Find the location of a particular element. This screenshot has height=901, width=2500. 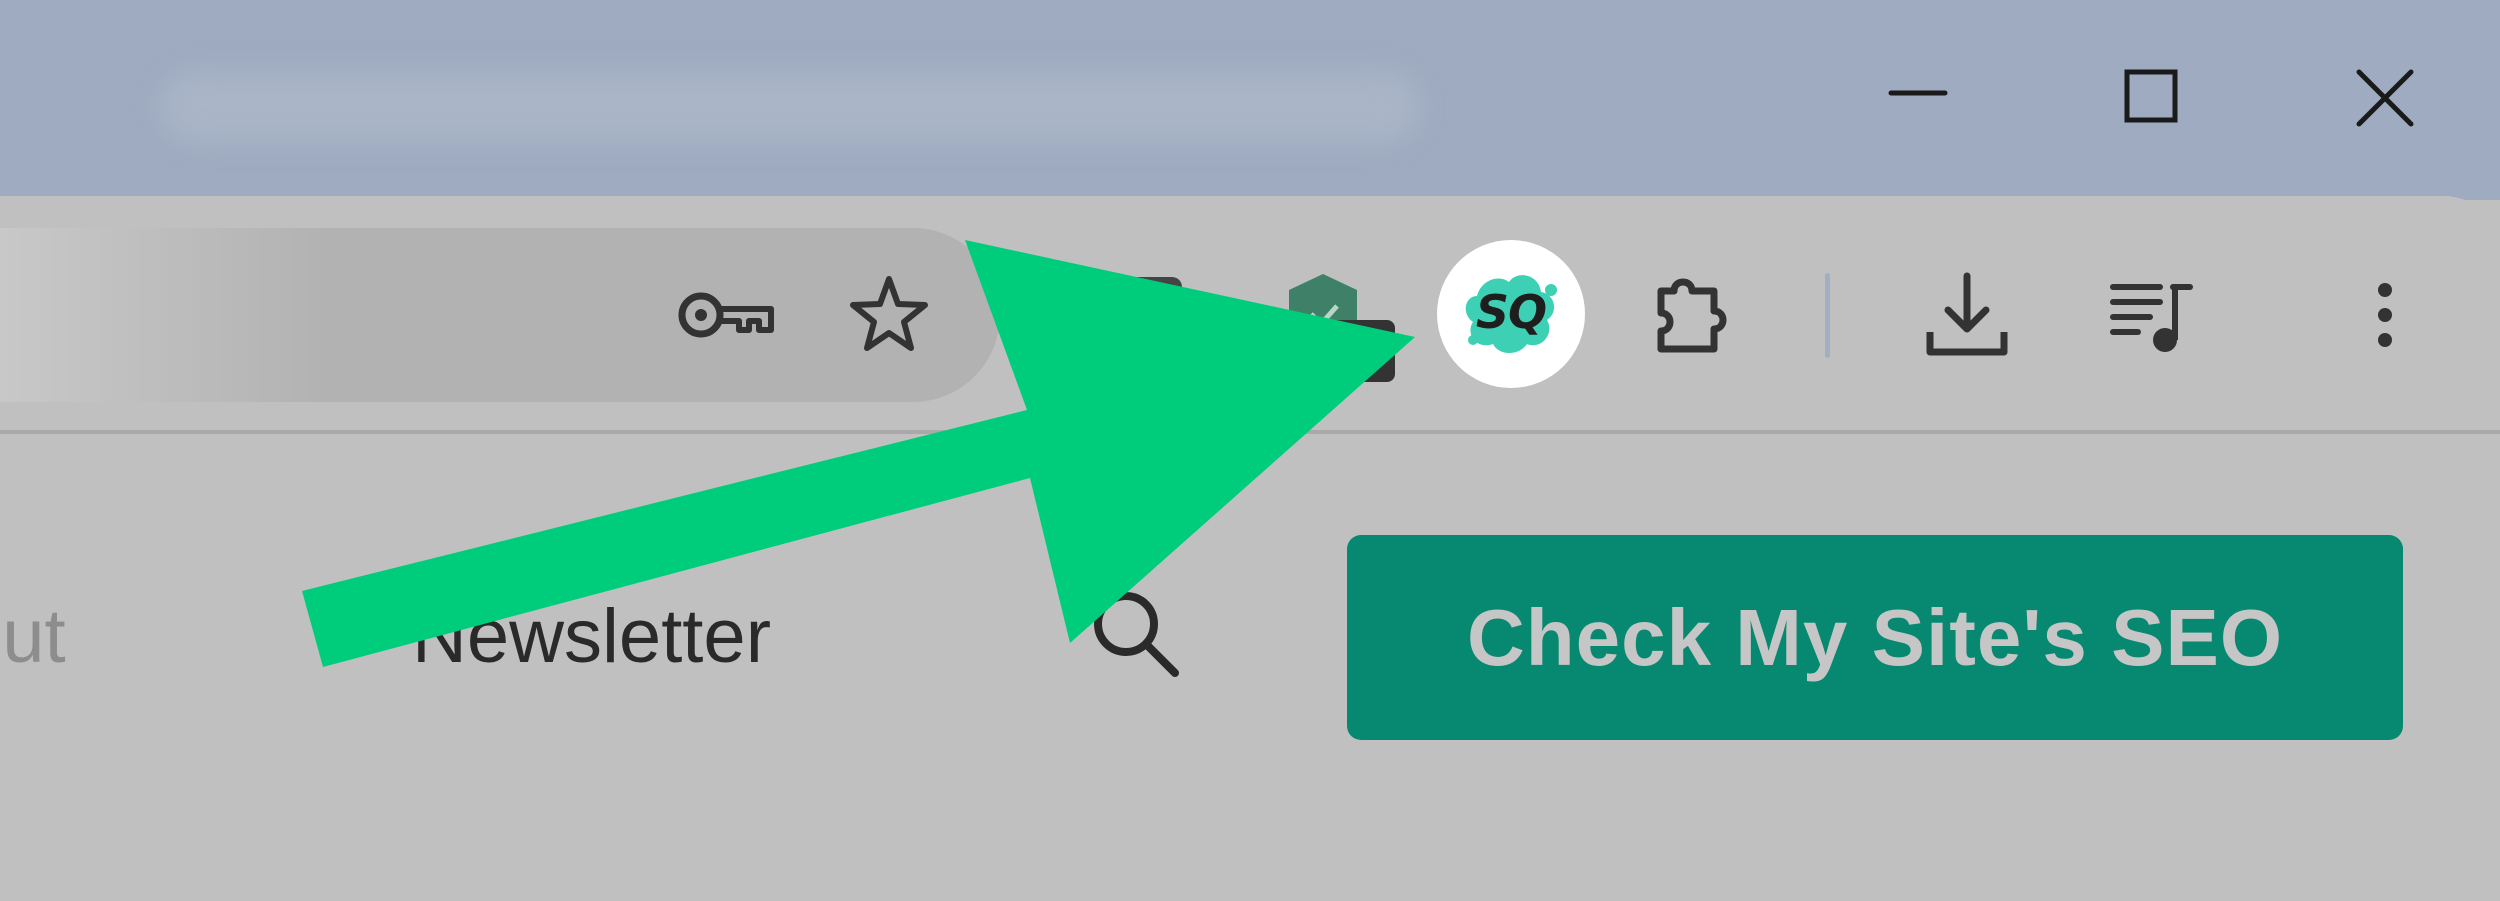

toolbar-separator is located at coordinates (1827, 315).